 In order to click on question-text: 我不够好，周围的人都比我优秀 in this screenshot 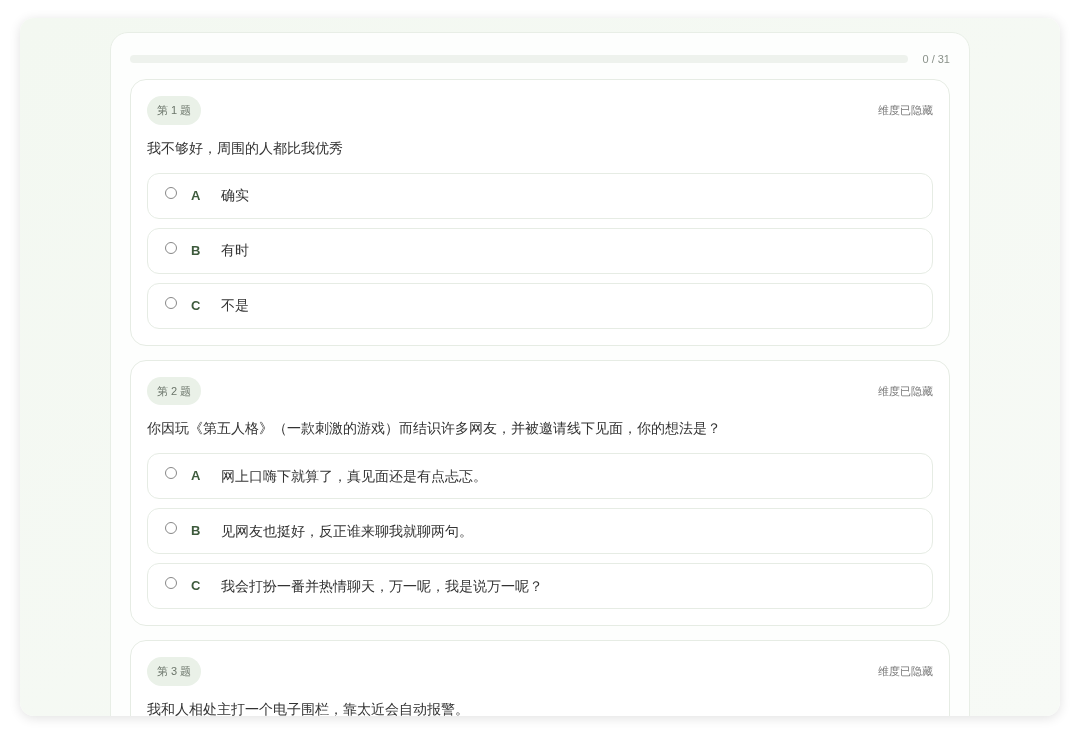, I will do `click(245, 148)`.